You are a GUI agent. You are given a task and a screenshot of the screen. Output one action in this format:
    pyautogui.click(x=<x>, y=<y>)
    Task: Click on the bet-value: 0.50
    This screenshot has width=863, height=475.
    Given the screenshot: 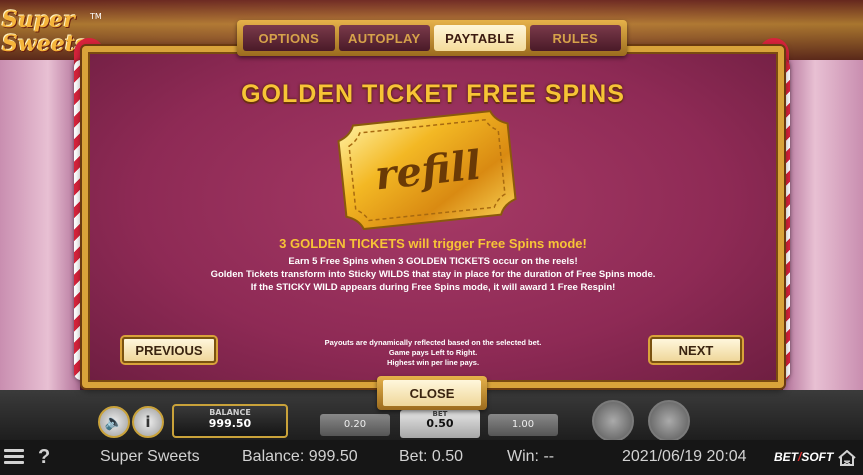 What is the action you would take?
    pyautogui.click(x=440, y=423)
    